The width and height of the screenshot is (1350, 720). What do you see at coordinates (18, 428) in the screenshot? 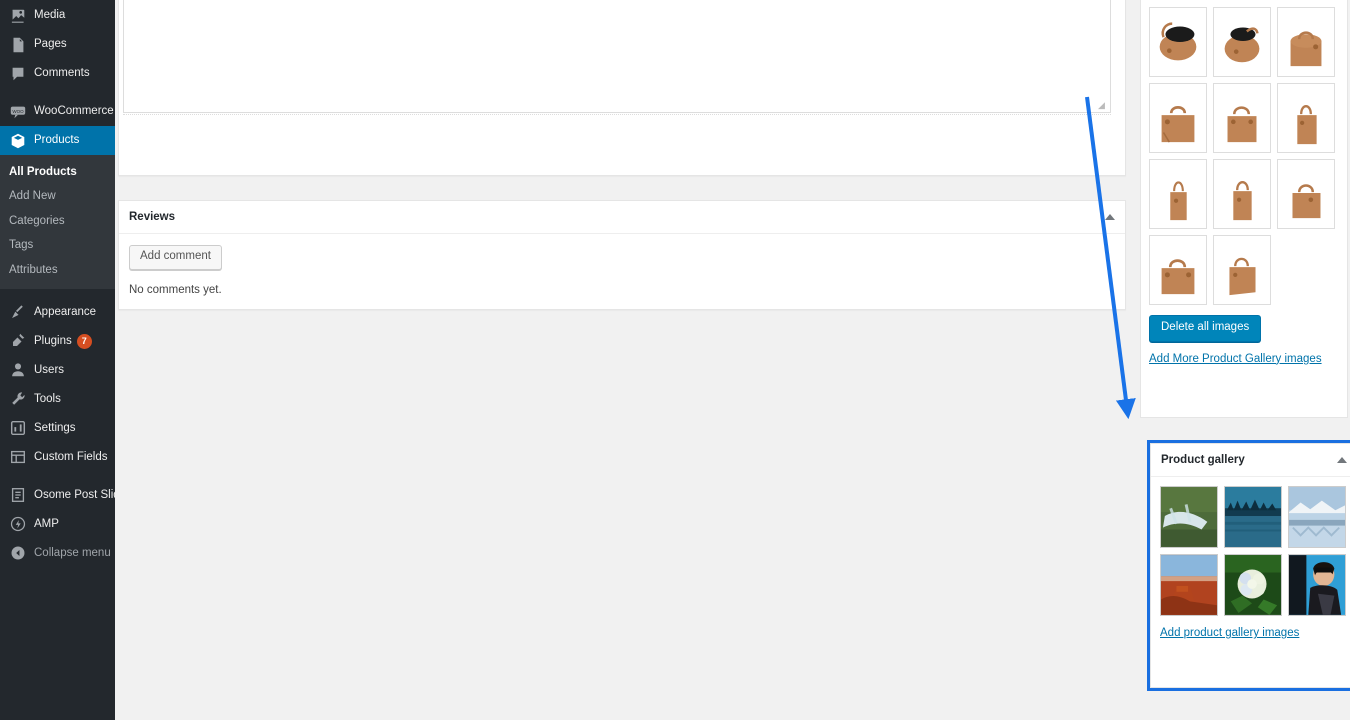
I see `settings-icon` at bounding box center [18, 428].